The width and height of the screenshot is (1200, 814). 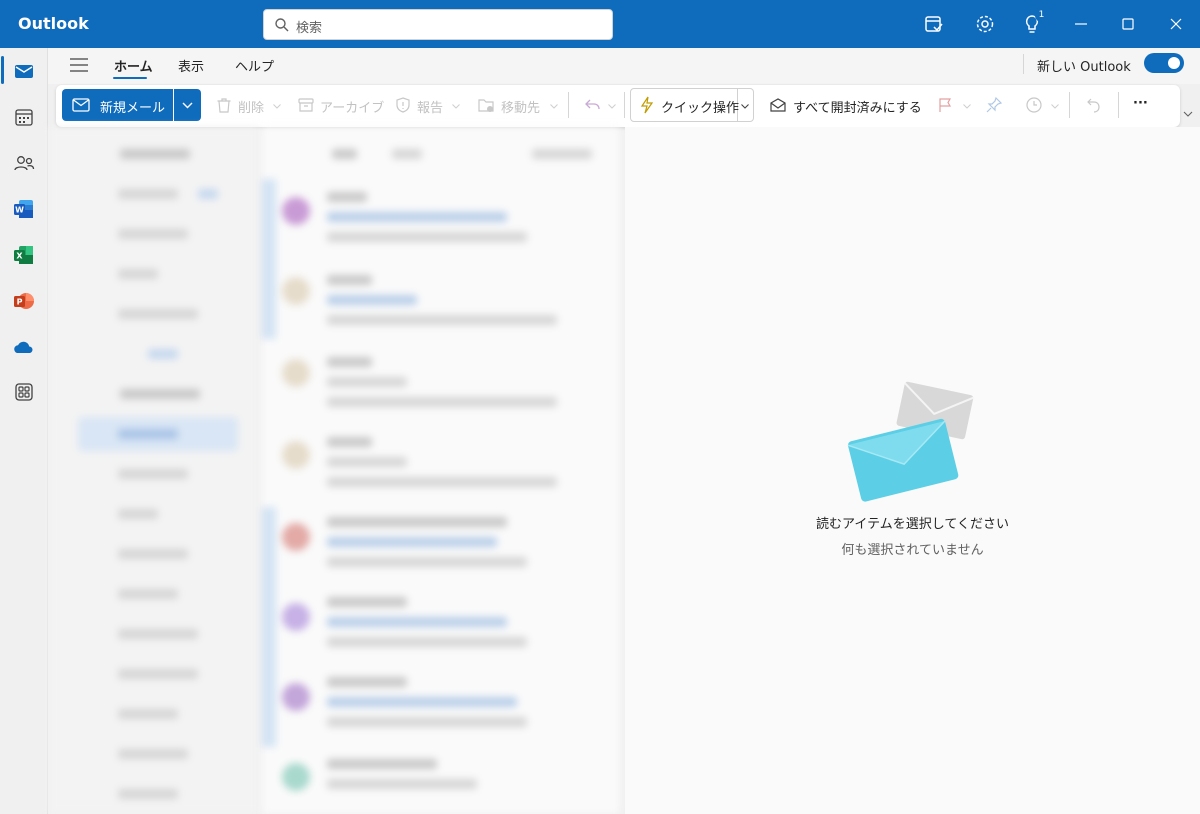 I want to click on powerpoint-icon: P, so click(x=24, y=301).